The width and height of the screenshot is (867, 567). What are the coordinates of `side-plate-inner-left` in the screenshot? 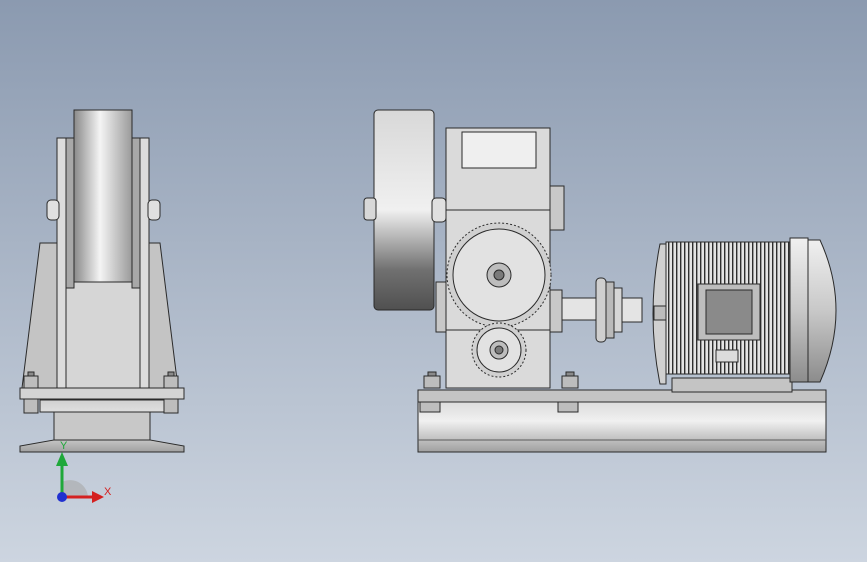 It's located at (70, 213).